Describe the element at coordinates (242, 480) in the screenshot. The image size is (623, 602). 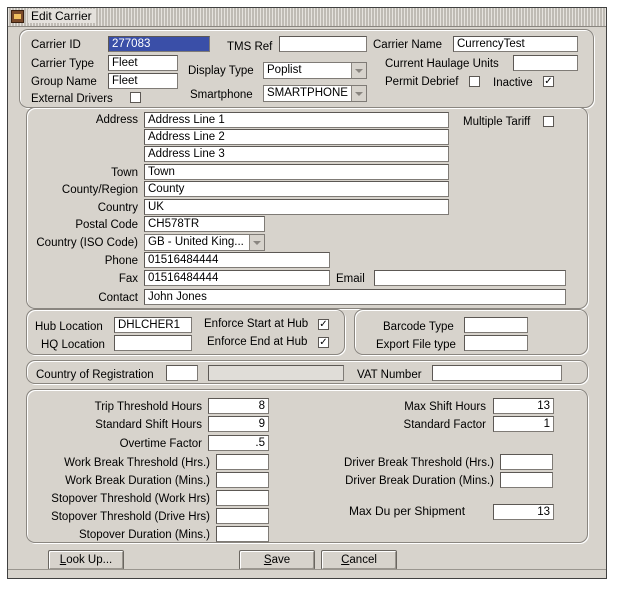
I see `work-break-duration-field` at that location.